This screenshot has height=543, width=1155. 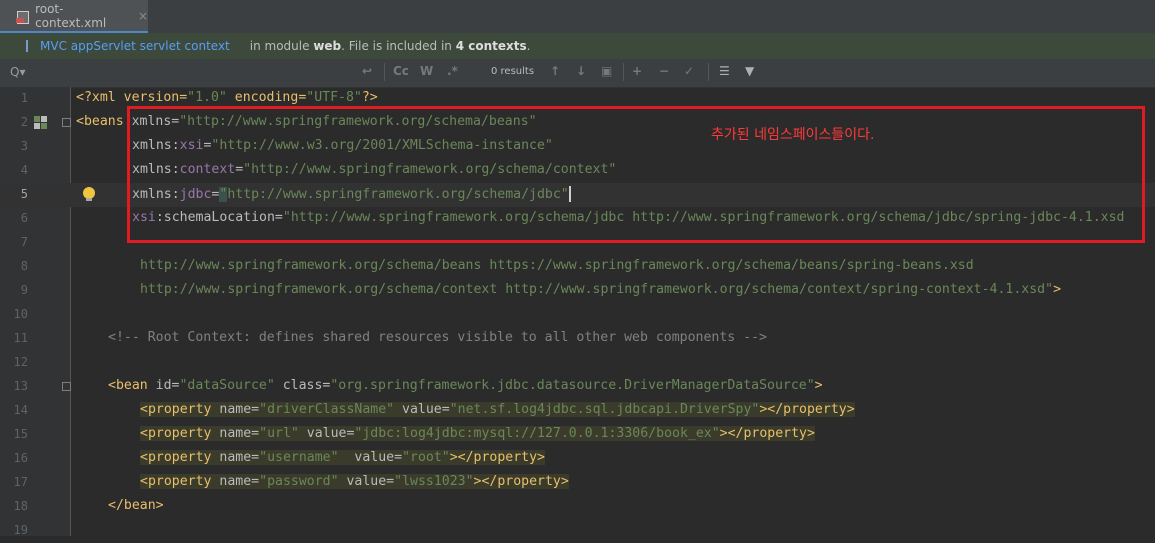 What do you see at coordinates (434, 481) in the screenshot?
I see `attr-value: "lwss1023"` at bounding box center [434, 481].